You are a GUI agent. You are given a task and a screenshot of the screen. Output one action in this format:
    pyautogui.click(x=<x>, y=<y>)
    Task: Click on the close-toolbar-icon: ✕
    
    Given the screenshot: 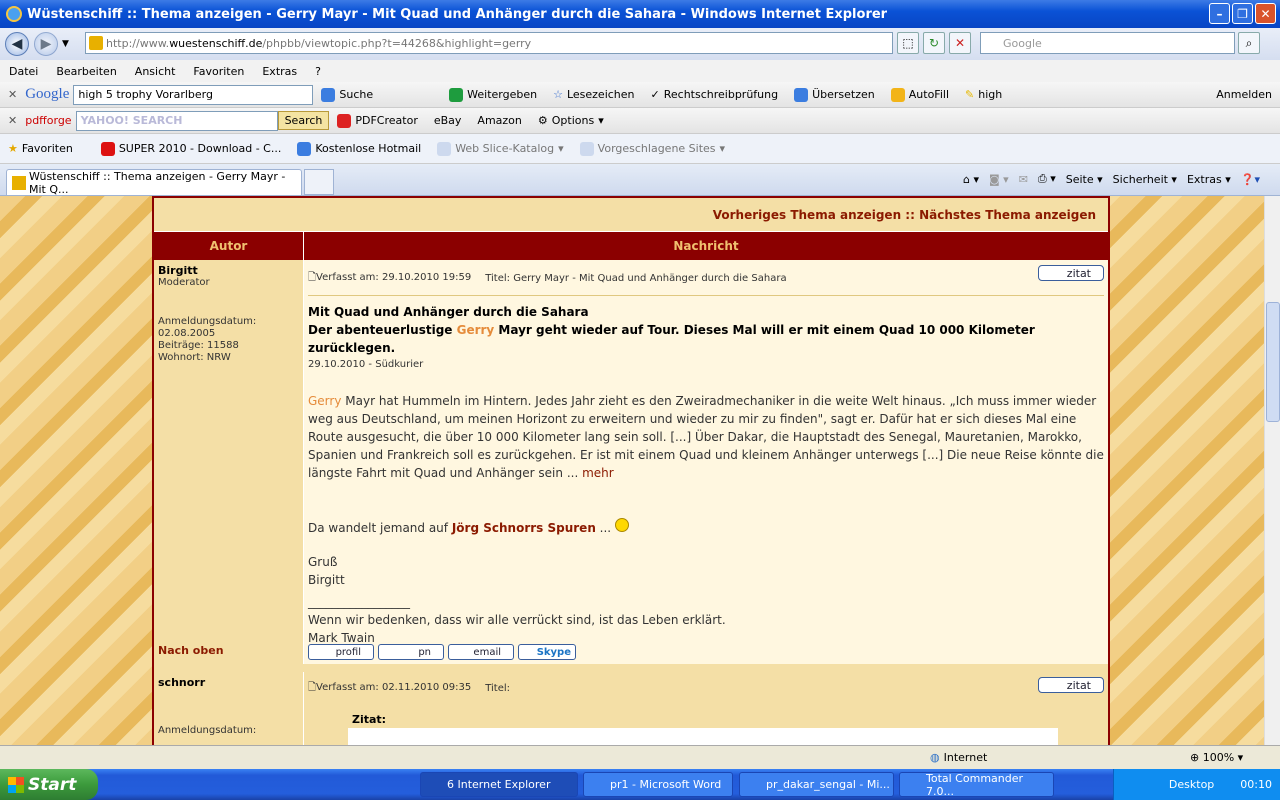 What is the action you would take?
    pyautogui.click(x=12, y=94)
    